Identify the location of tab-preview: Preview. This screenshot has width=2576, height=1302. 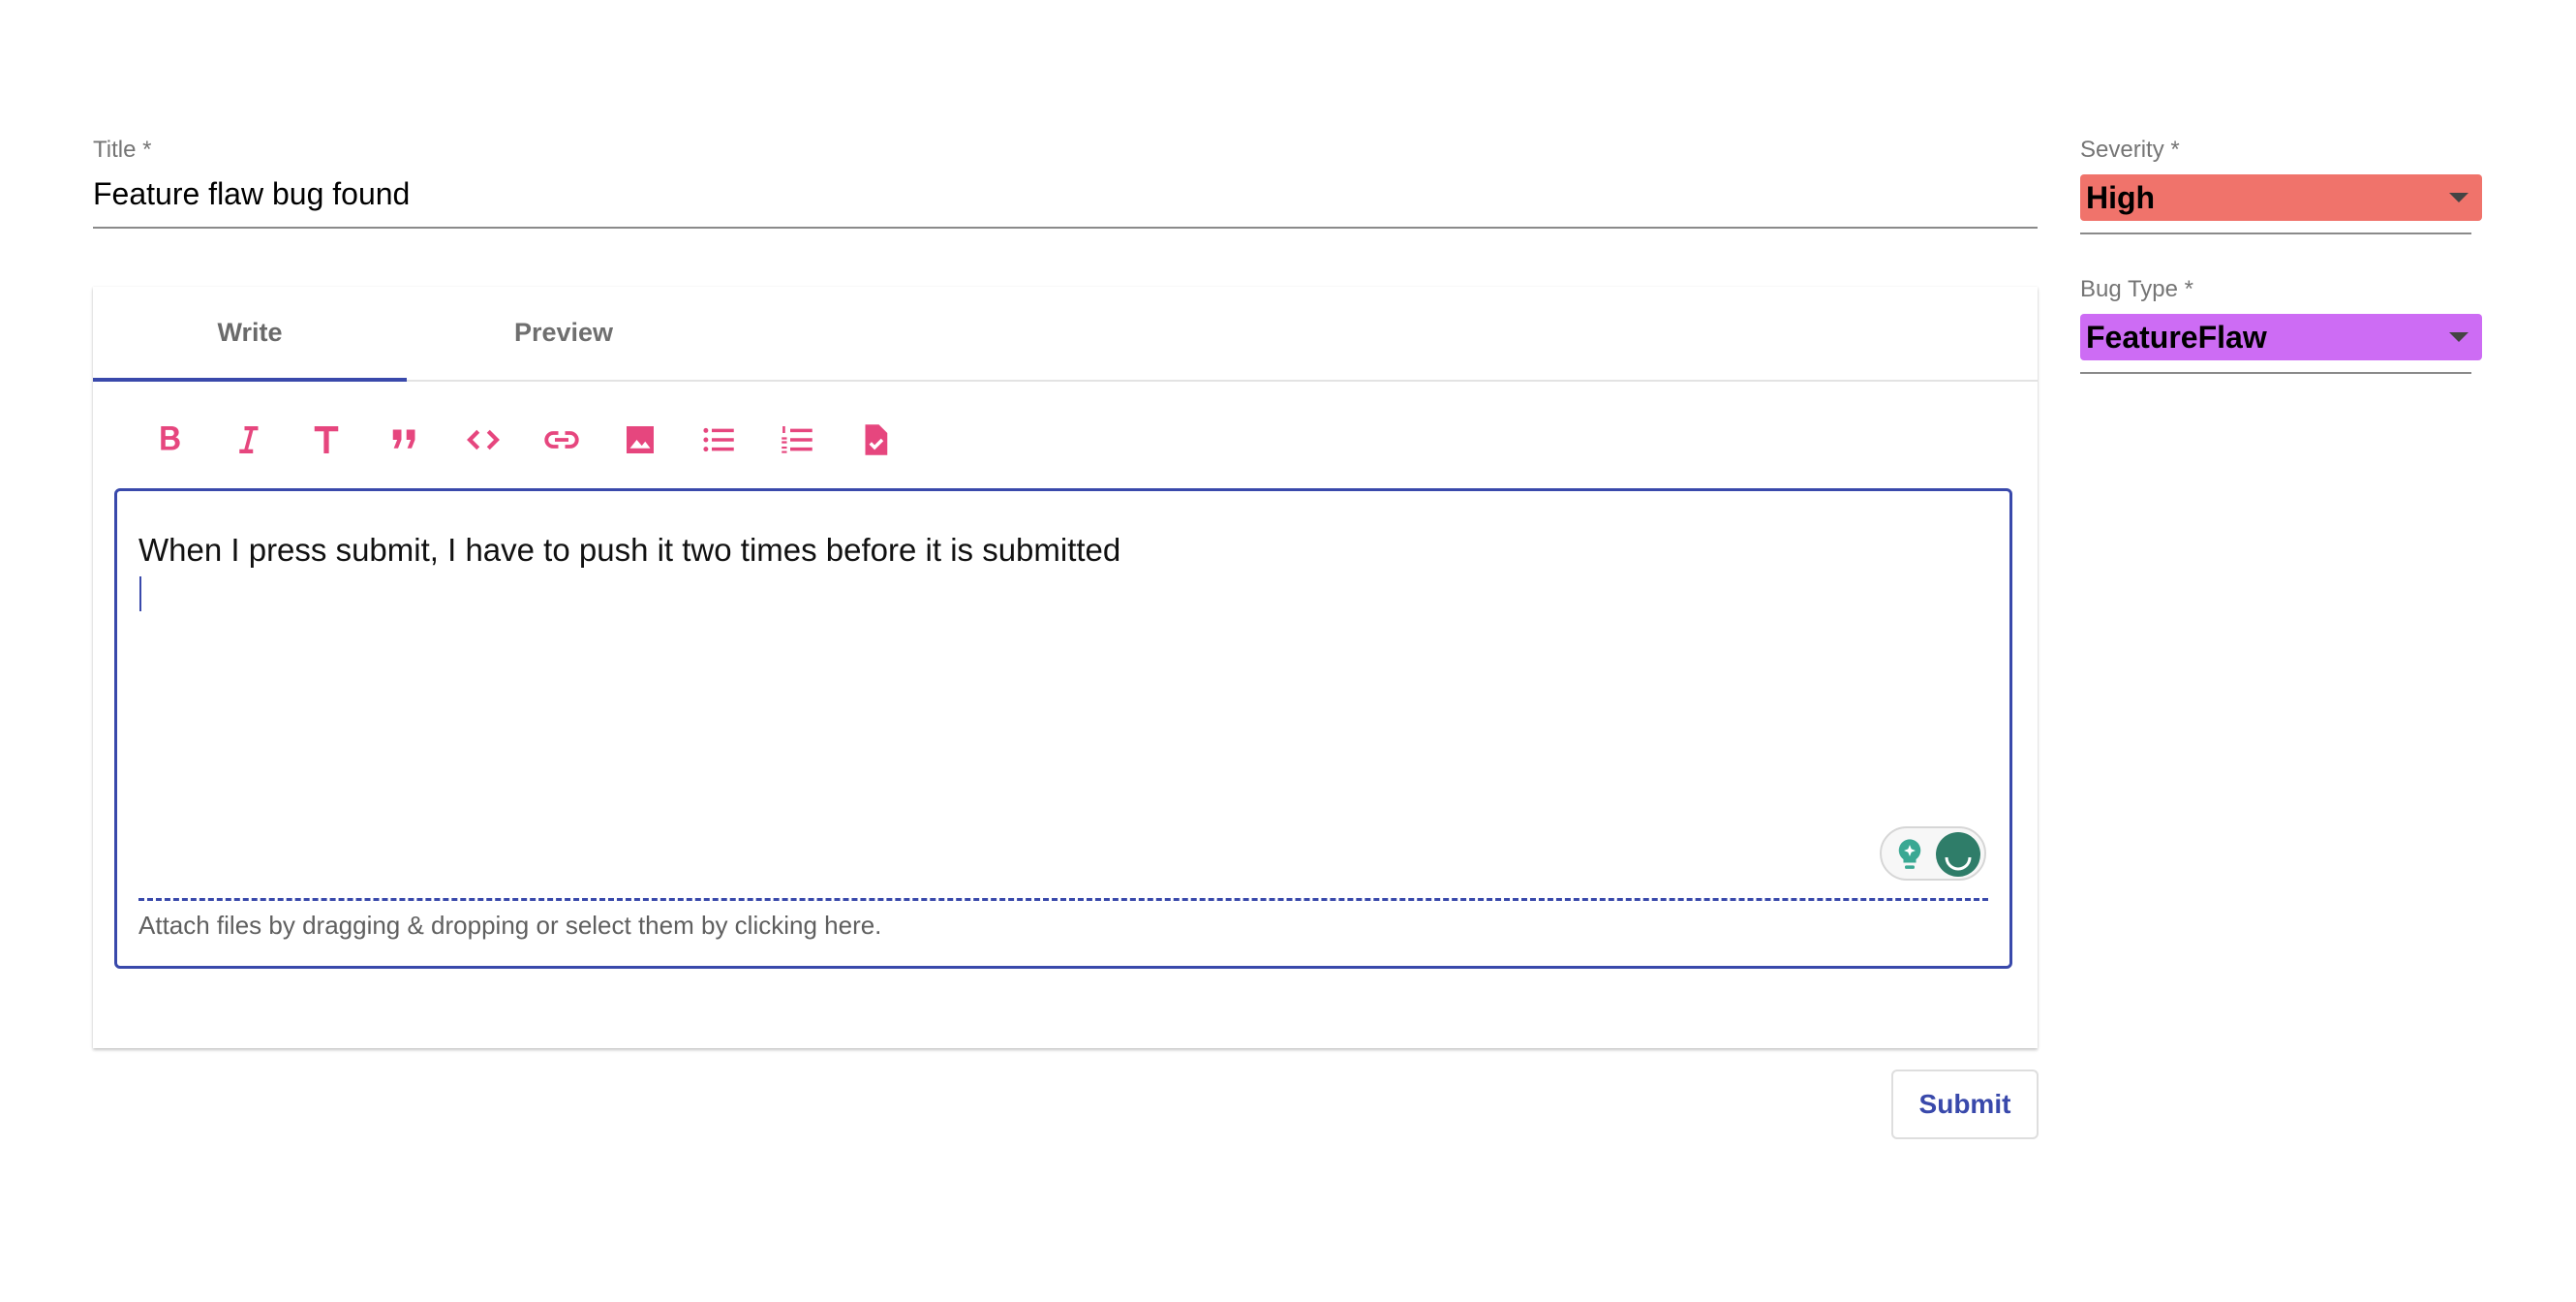
(564, 333).